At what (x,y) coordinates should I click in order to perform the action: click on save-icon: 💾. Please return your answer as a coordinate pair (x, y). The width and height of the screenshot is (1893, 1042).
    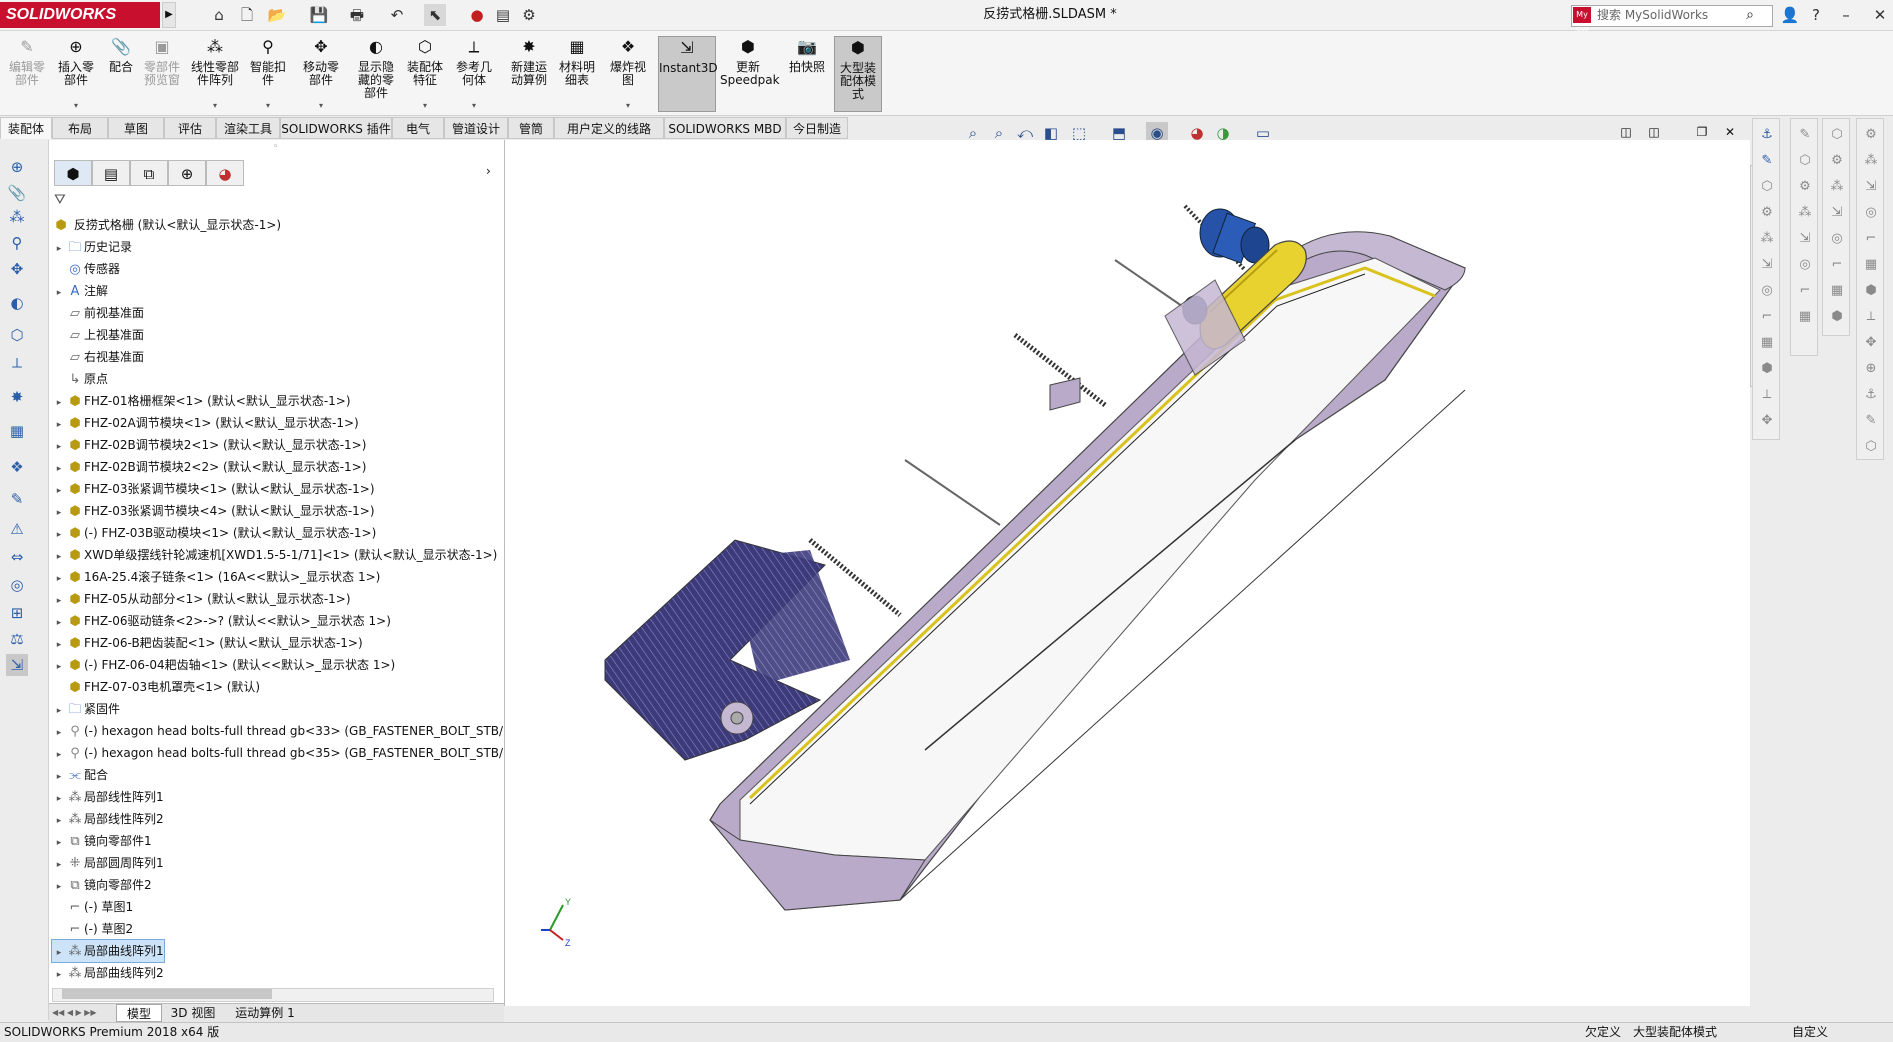
    Looking at the image, I should click on (319, 15).